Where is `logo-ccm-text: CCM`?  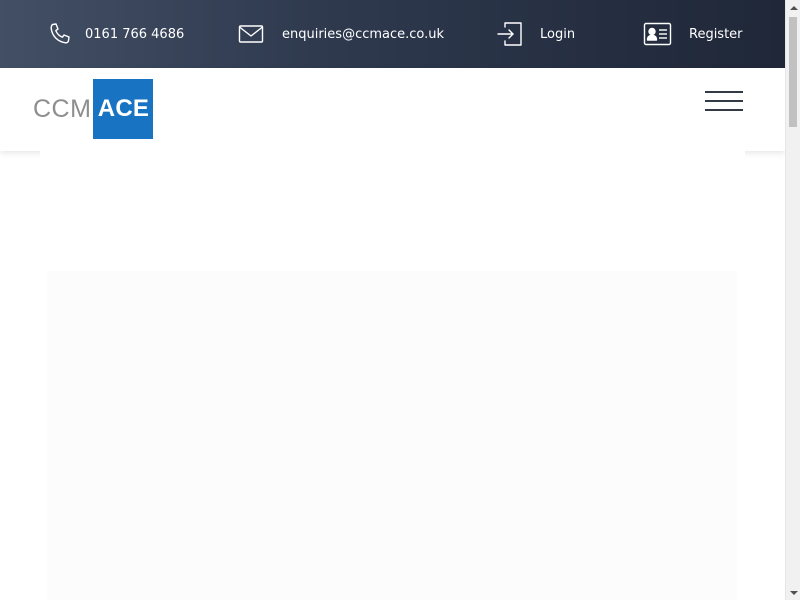
logo-ccm-text: CCM is located at coordinates (62, 108).